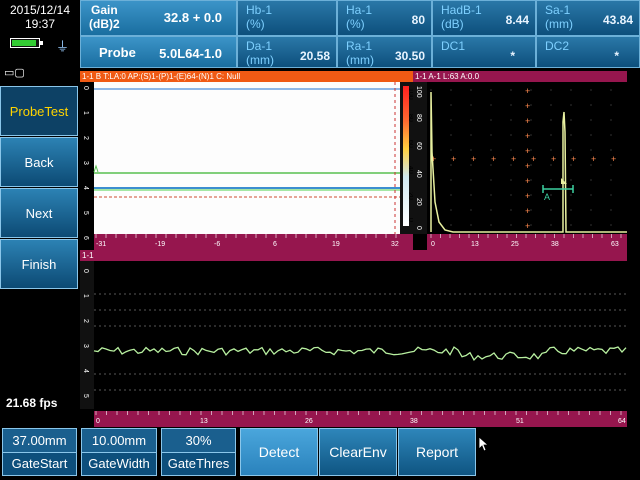 The height and width of the screenshot is (480, 640). I want to click on keyboard-monitor-icon: ▭▢, so click(14, 73).